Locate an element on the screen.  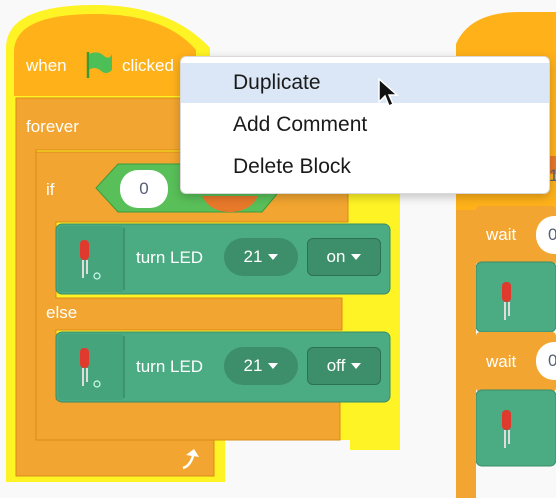
menu-item-duplicate: Duplicate is located at coordinates (365, 83).